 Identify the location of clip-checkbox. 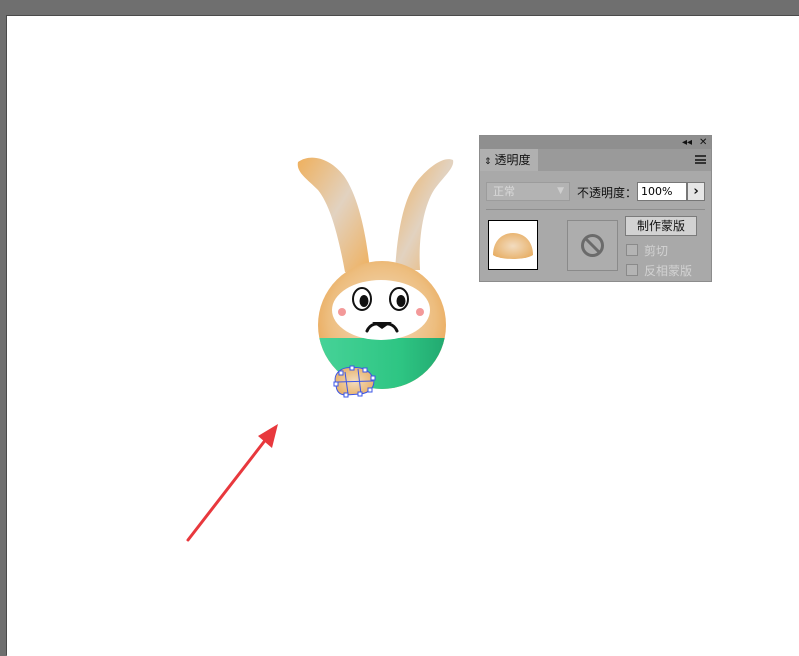
(632, 250).